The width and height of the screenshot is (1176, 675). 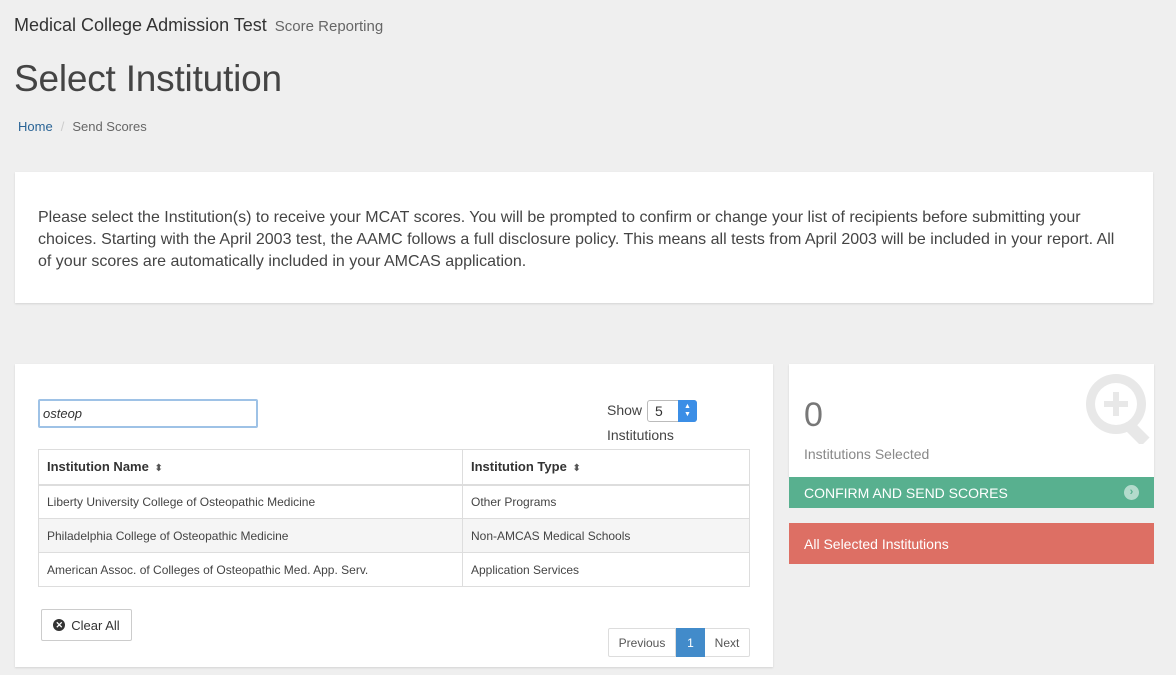 I want to click on column-header-institution-type: Institution Type ⬍, so click(x=606, y=467).